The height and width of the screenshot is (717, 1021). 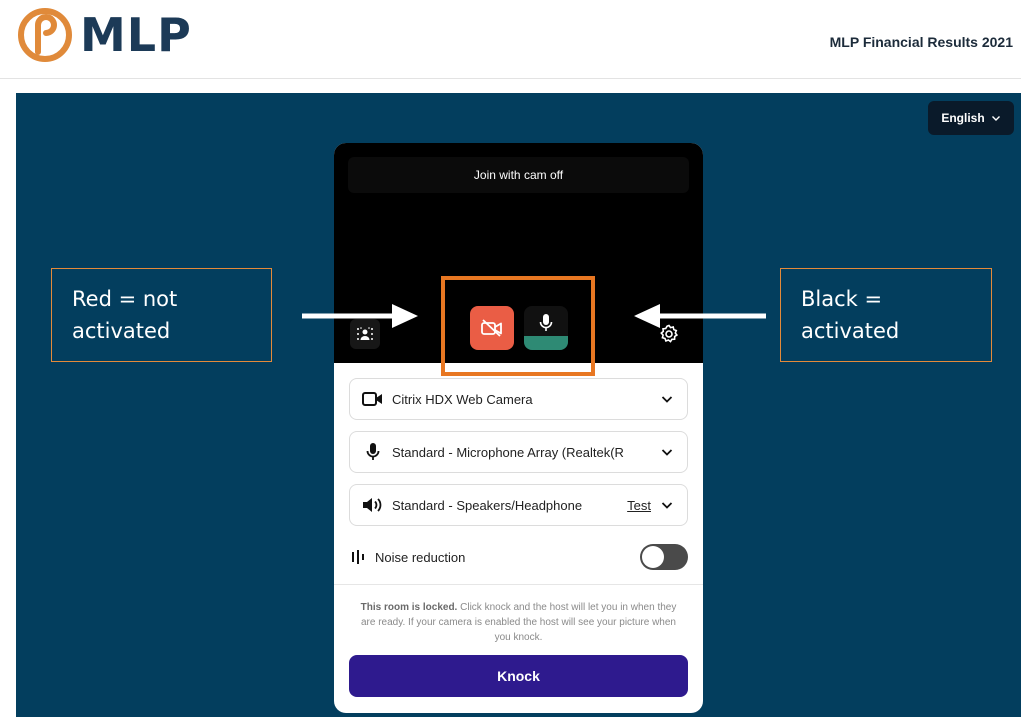 I want to click on language-dropdown: English, so click(x=971, y=118).